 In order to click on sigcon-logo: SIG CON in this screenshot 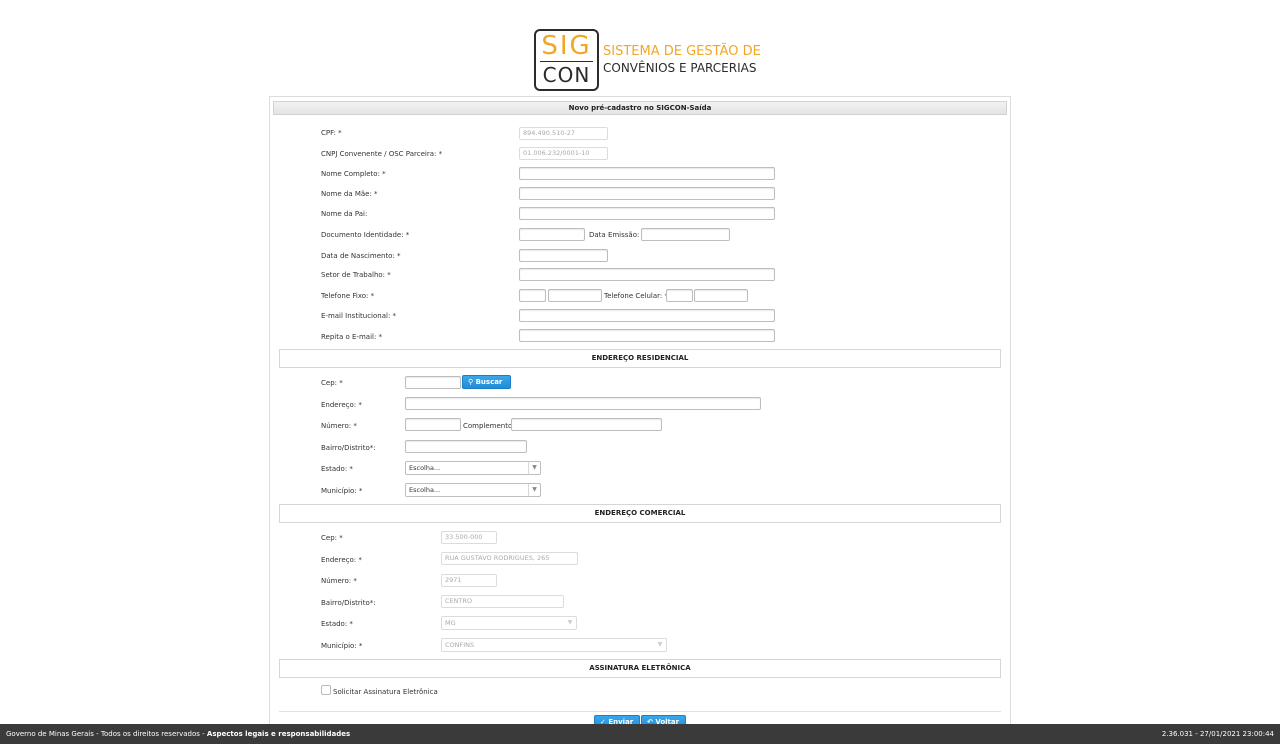, I will do `click(566, 60)`.